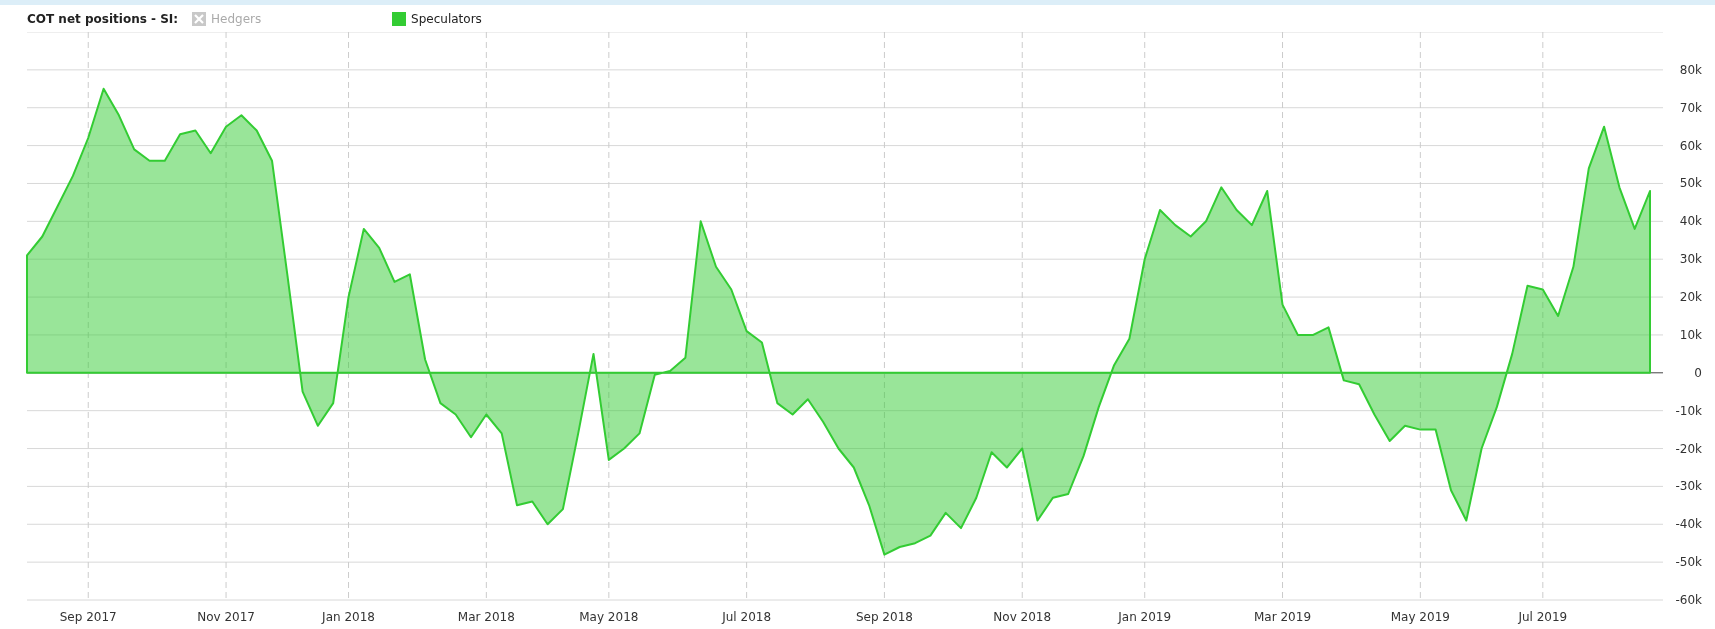 The width and height of the screenshot is (1715, 629). What do you see at coordinates (446, 18) in the screenshot?
I see `legend-label: Speculators` at bounding box center [446, 18].